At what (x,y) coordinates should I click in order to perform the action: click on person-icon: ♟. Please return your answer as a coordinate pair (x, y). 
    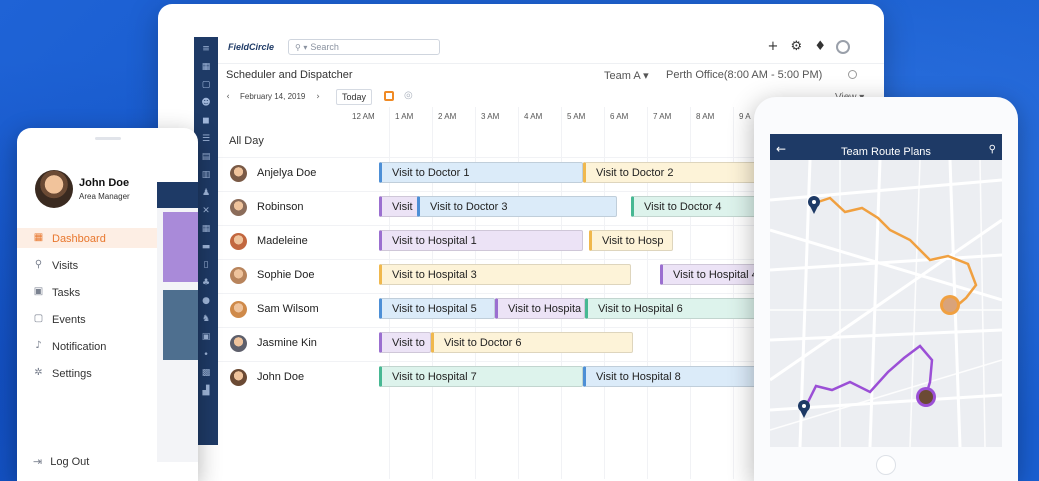
    Looking at the image, I should click on (206, 193).